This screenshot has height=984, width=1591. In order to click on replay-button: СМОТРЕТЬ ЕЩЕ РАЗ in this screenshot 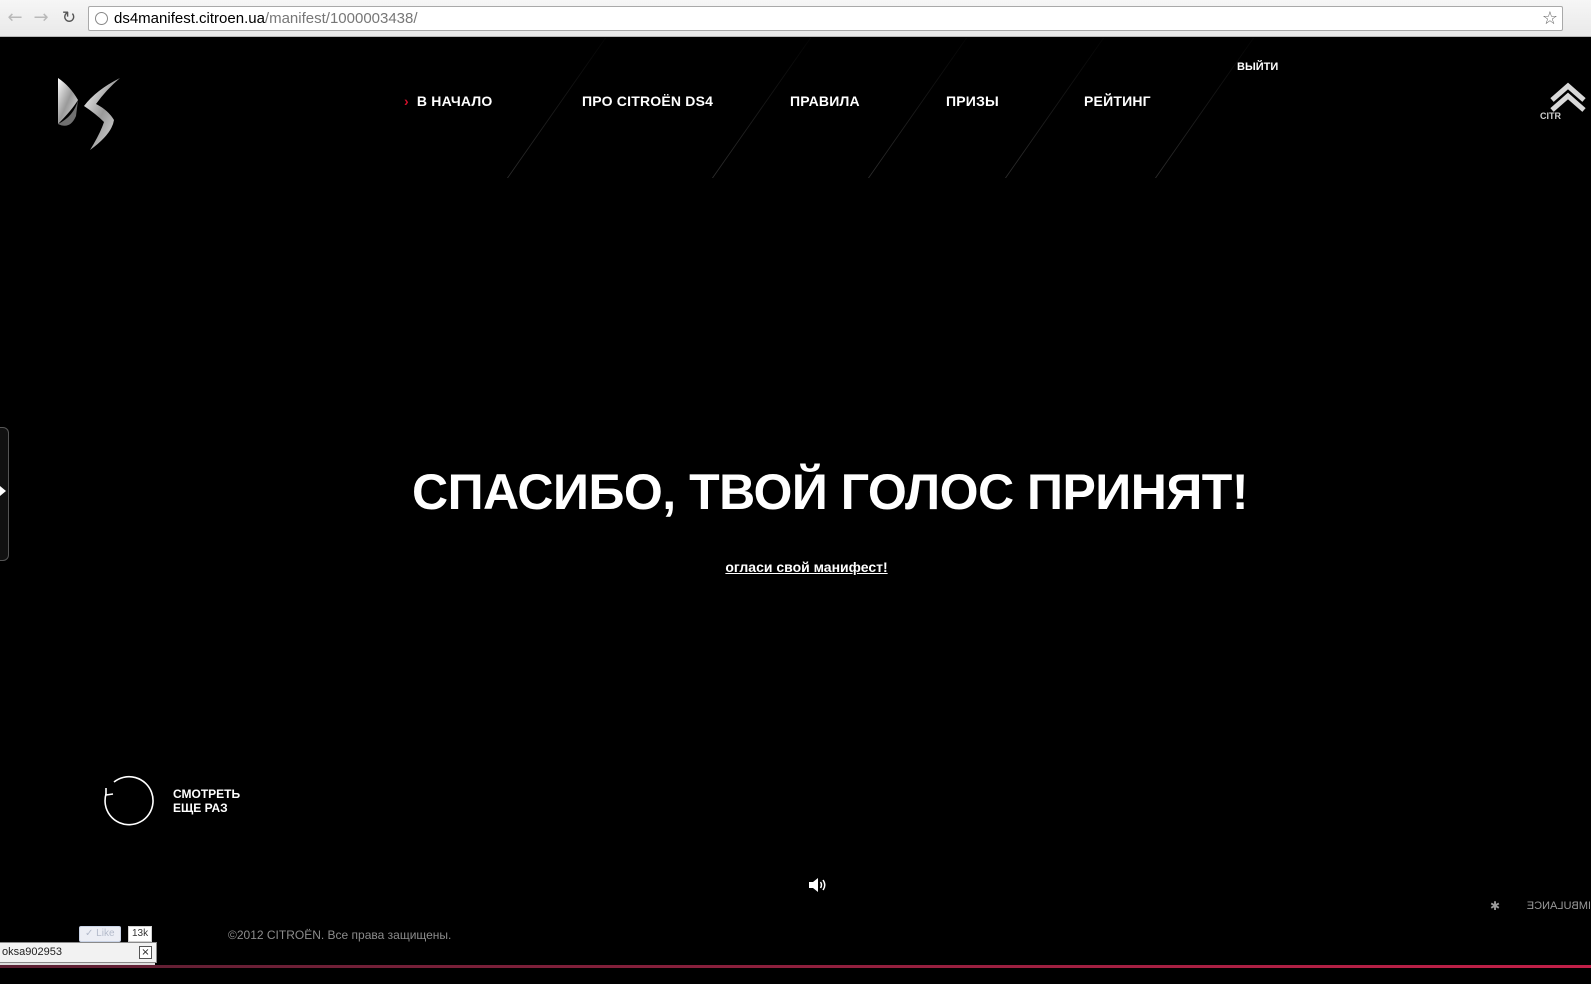, I will do `click(206, 801)`.